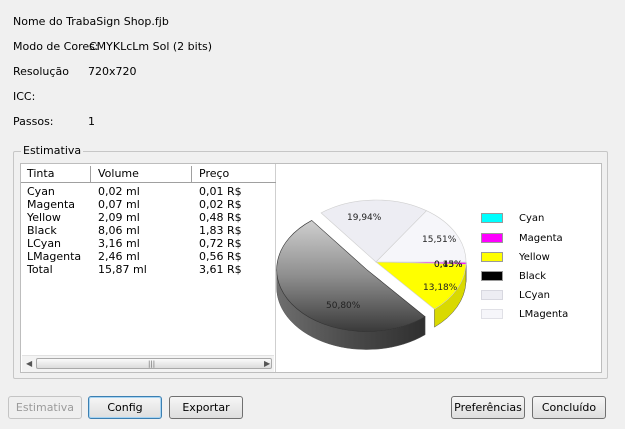 This screenshot has height=429, width=625. What do you see at coordinates (439, 240) in the screenshot?
I see `label-lmagenta: 15,51%` at bounding box center [439, 240].